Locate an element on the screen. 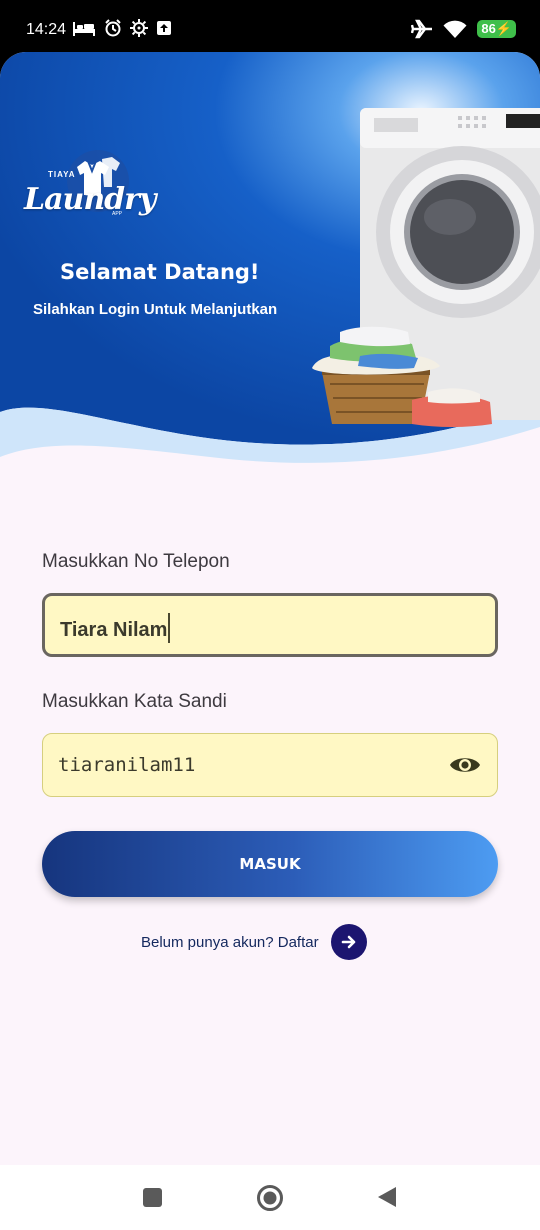  register-button is located at coordinates (348, 942).